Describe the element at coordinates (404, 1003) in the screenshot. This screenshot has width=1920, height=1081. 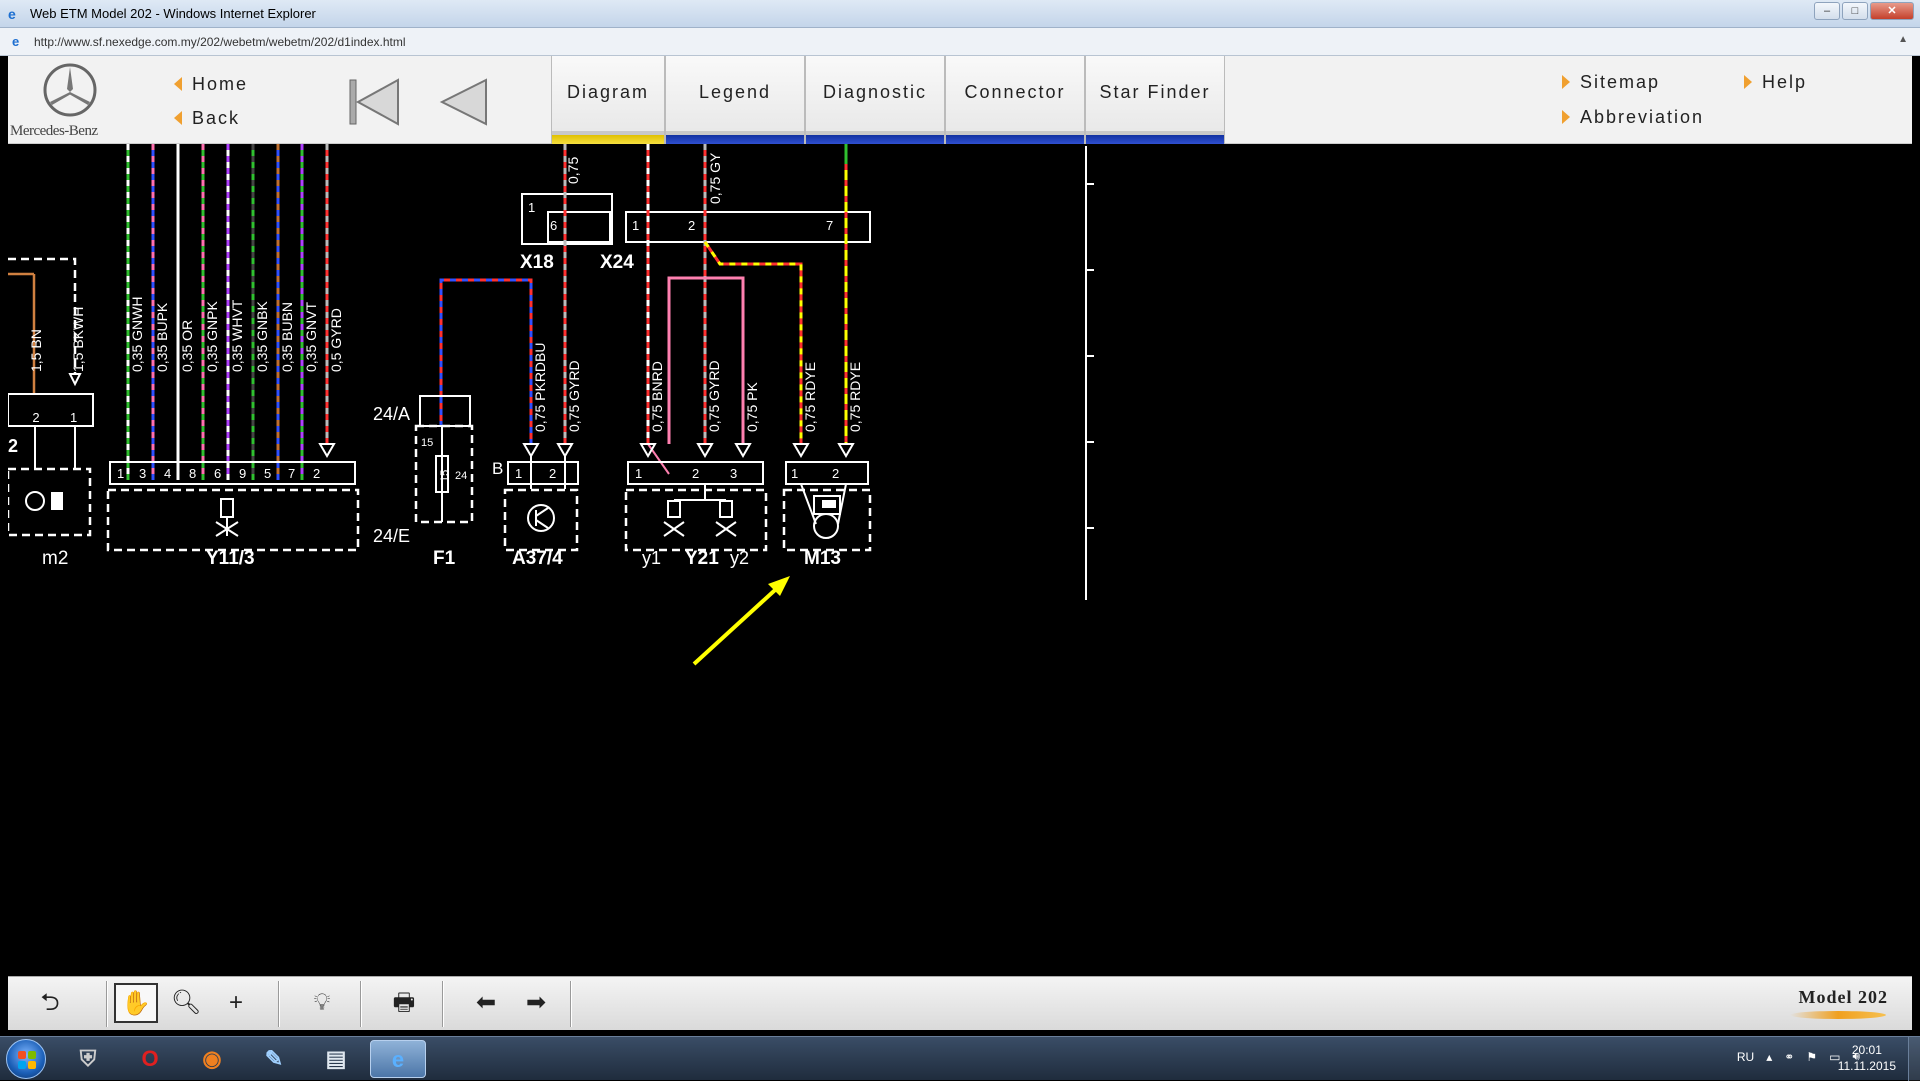
I see `print-icon: 🖶` at that location.